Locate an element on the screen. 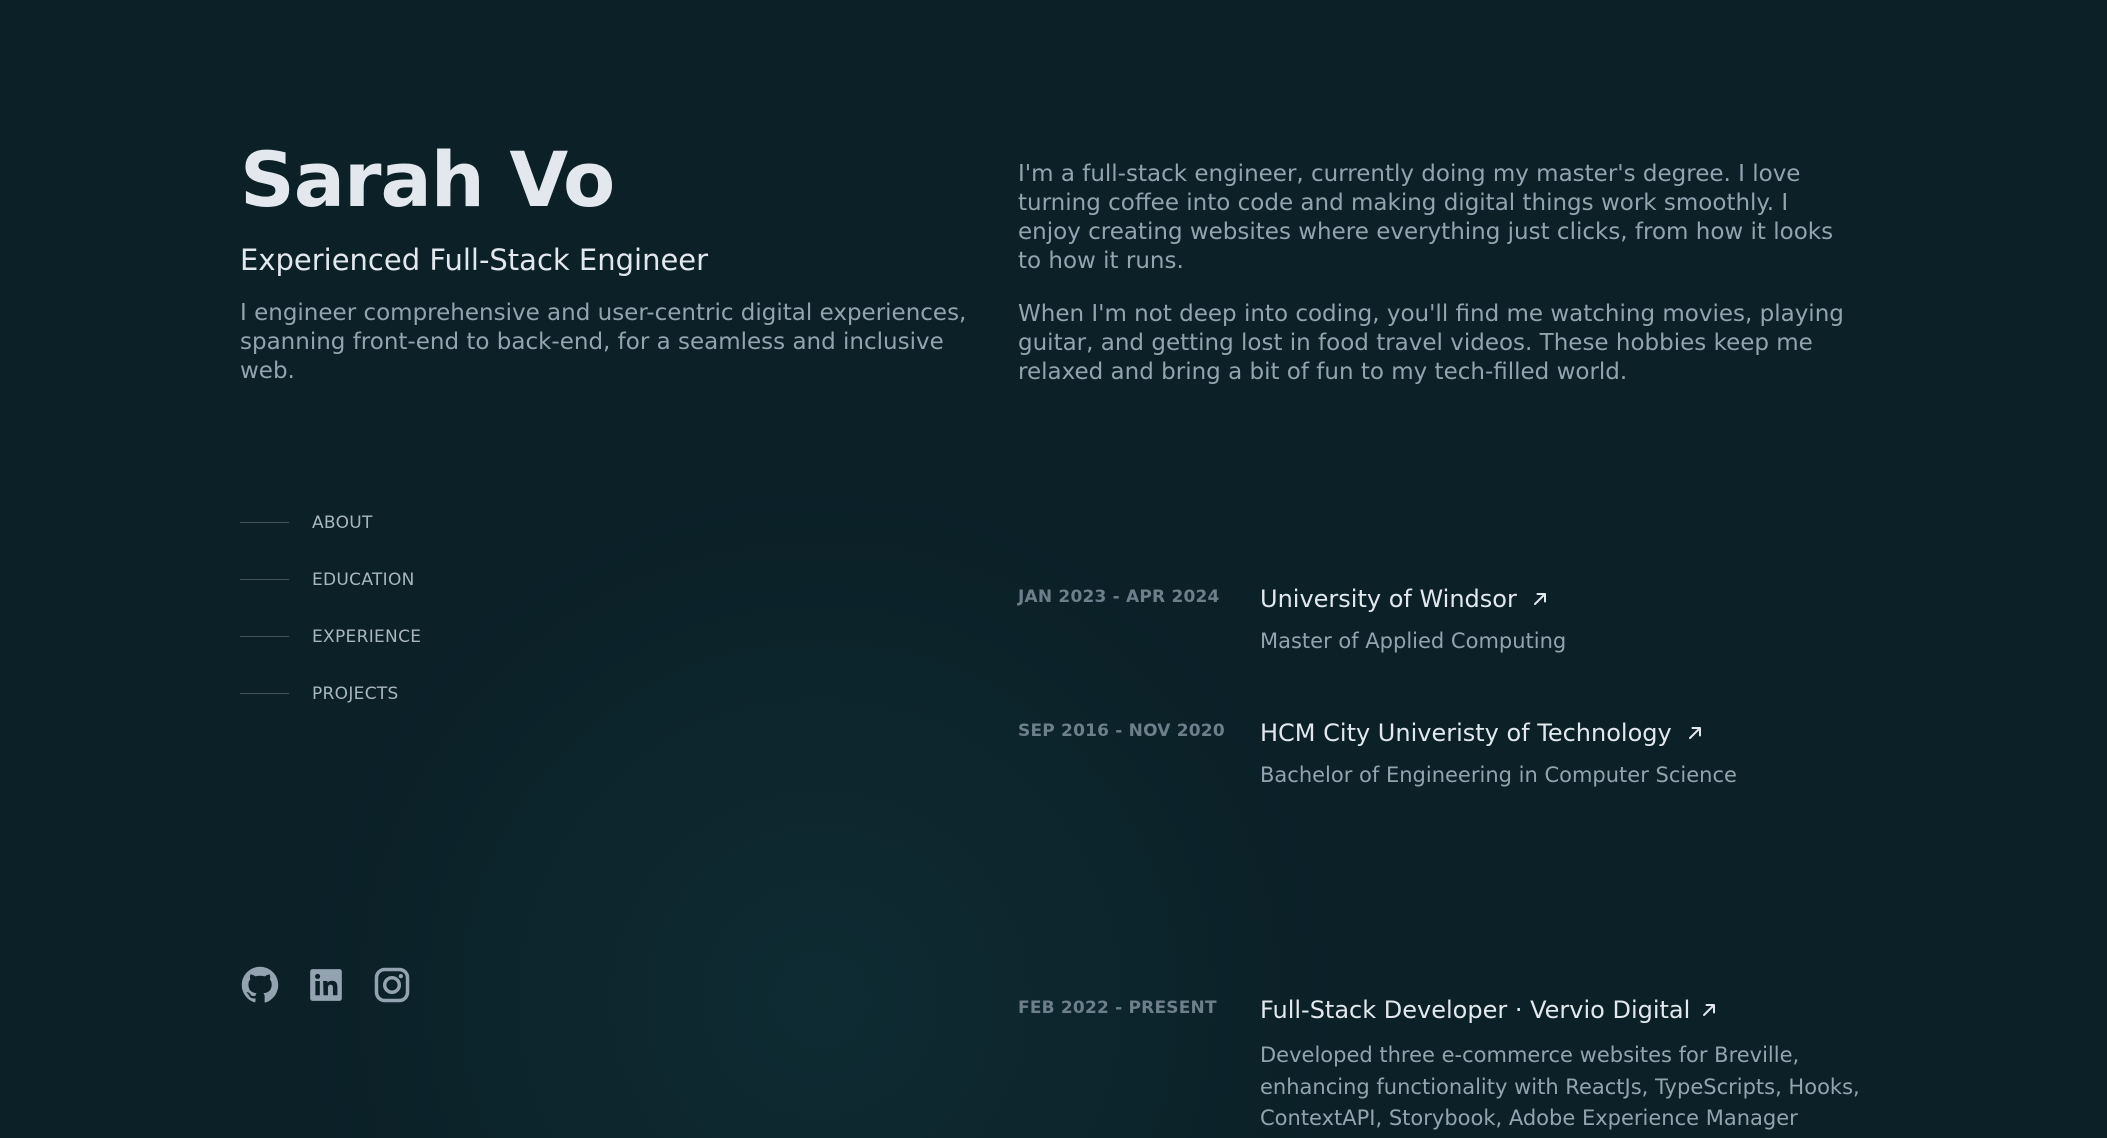 Image resolution: width=2107 pixels, height=1138 pixels. entry-title: University of Windsor is located at coordinates (1388, 599).